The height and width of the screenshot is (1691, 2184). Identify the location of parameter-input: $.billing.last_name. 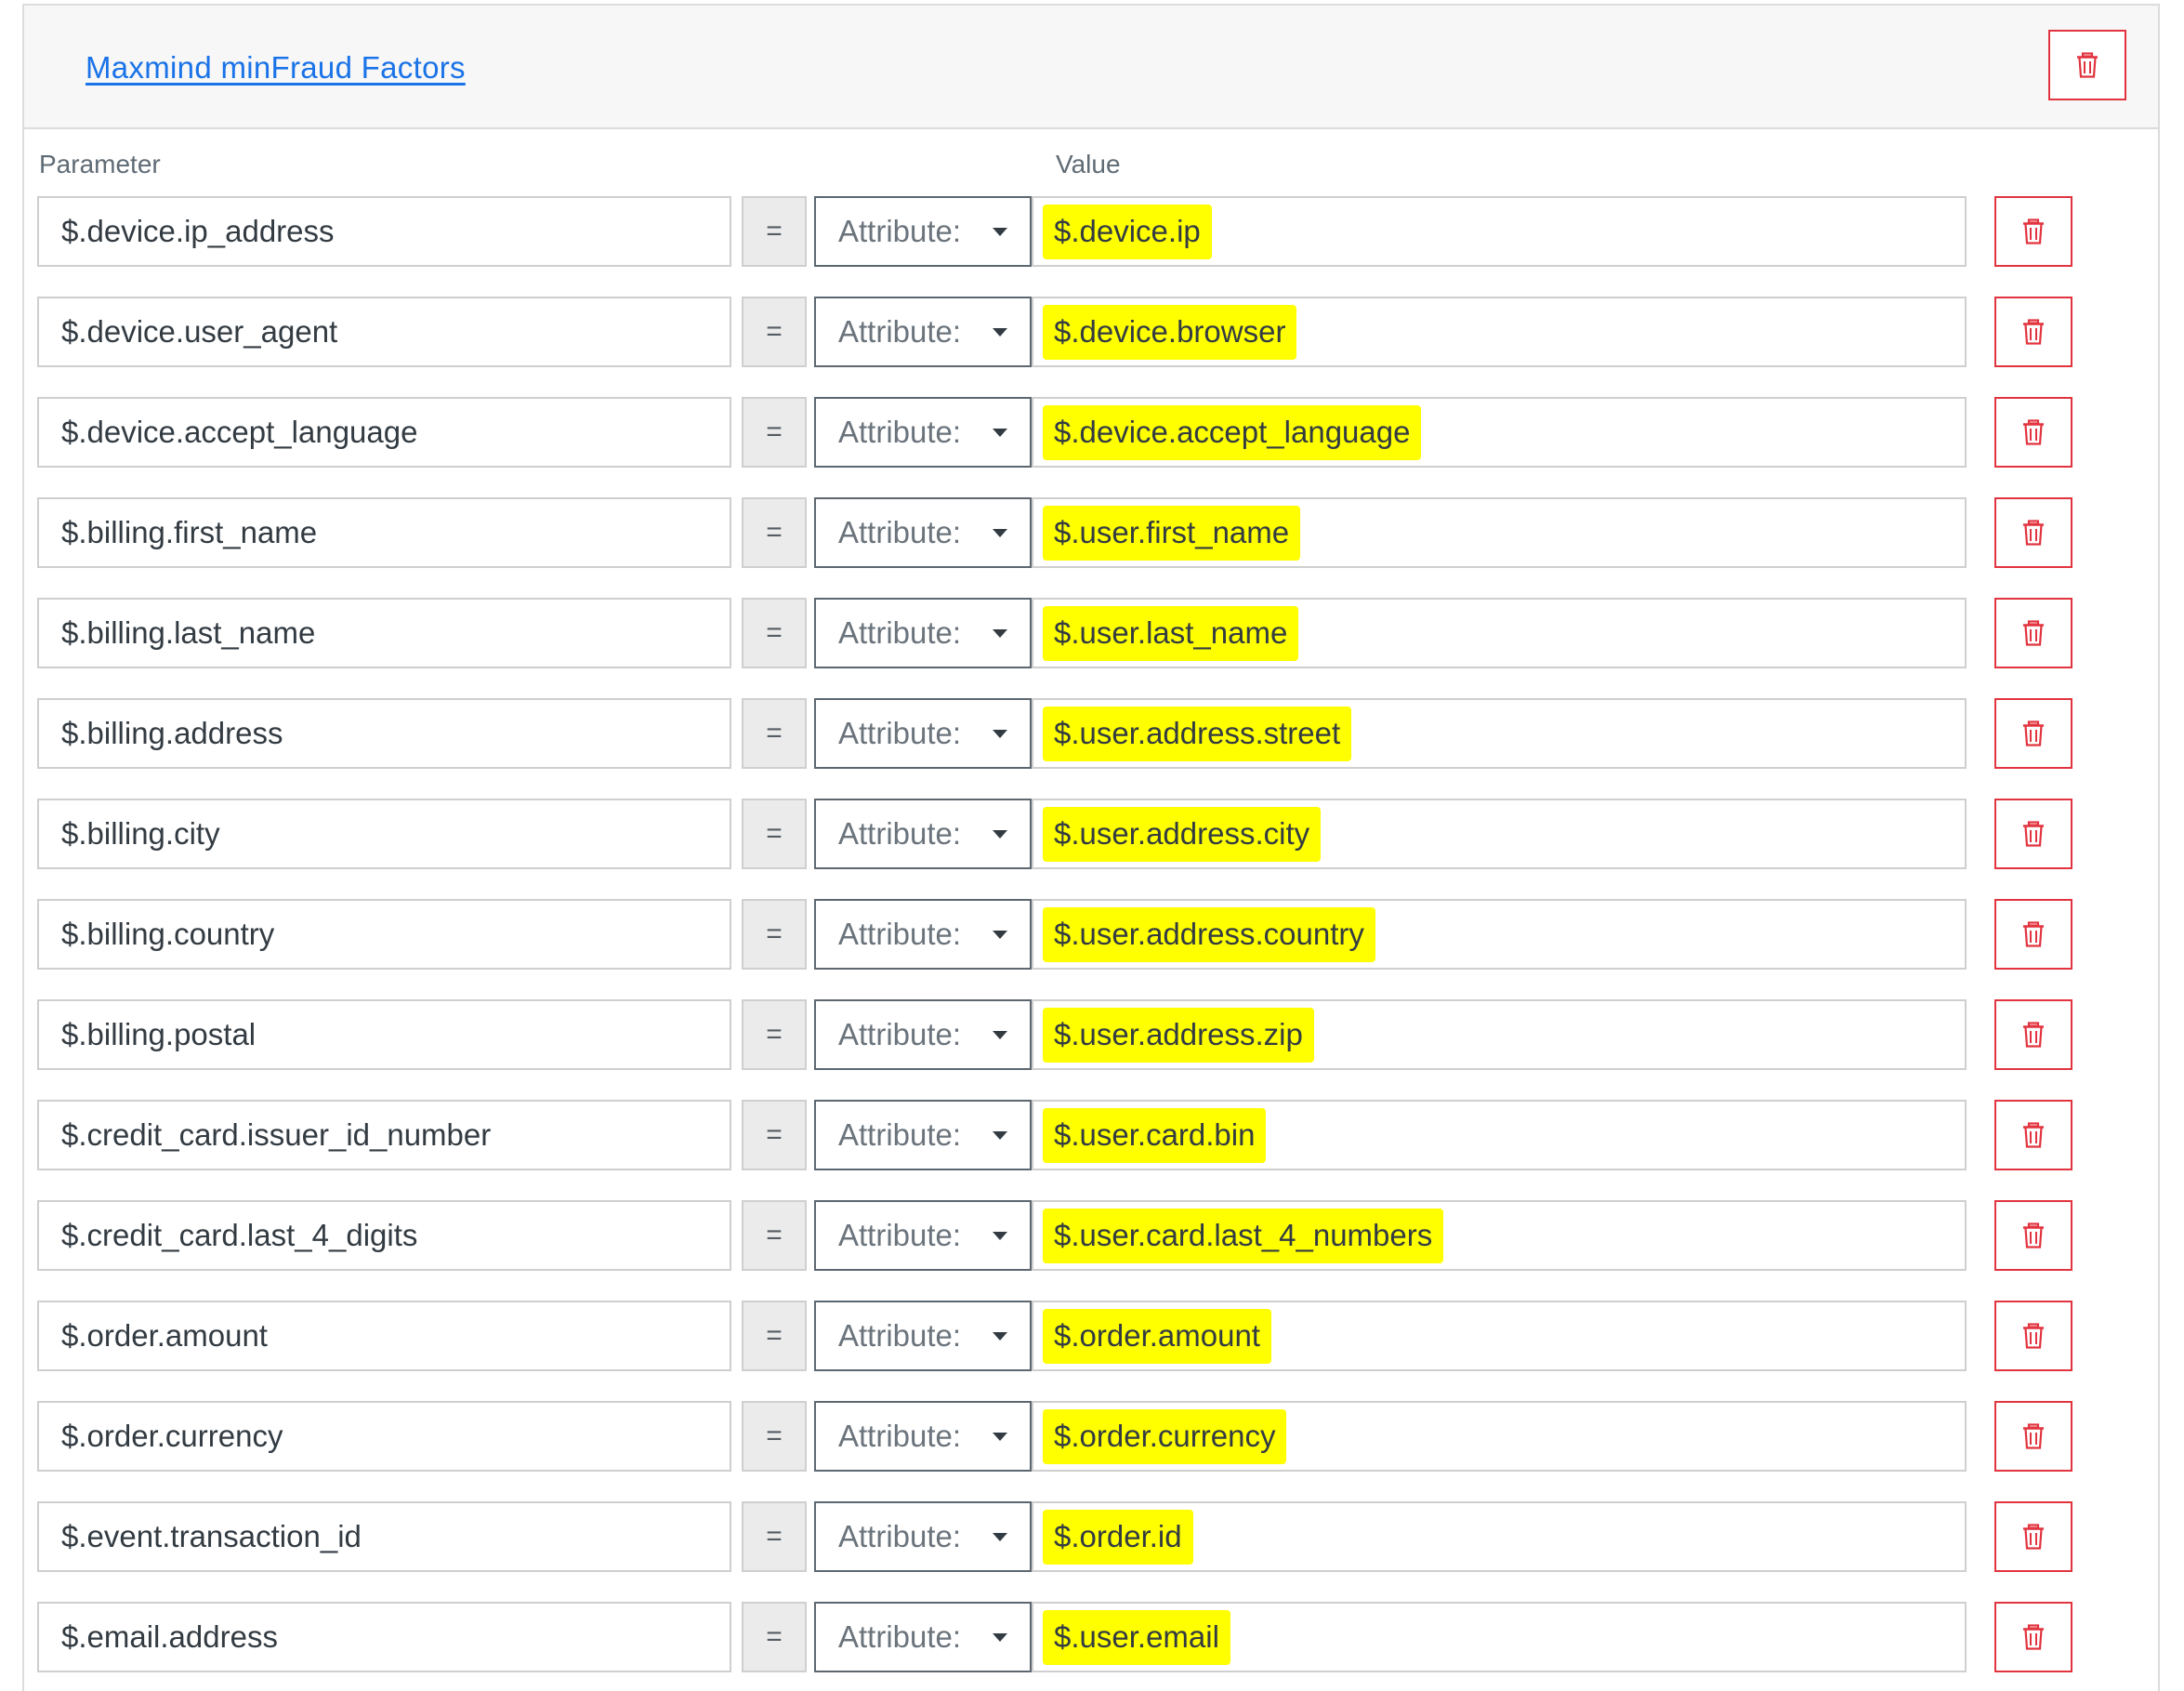
(384, 633).